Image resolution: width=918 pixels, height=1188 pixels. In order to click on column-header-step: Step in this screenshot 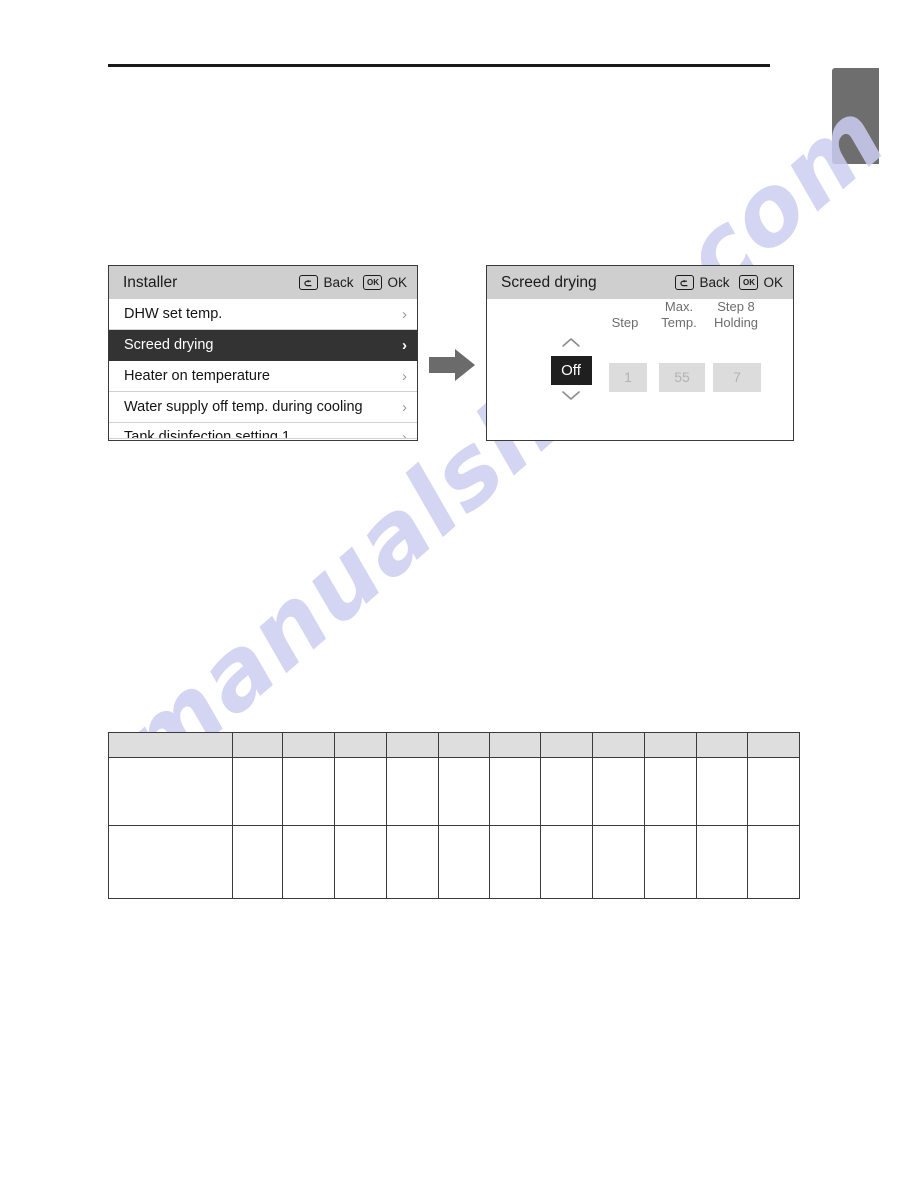, I will do `click(625, 323)`.